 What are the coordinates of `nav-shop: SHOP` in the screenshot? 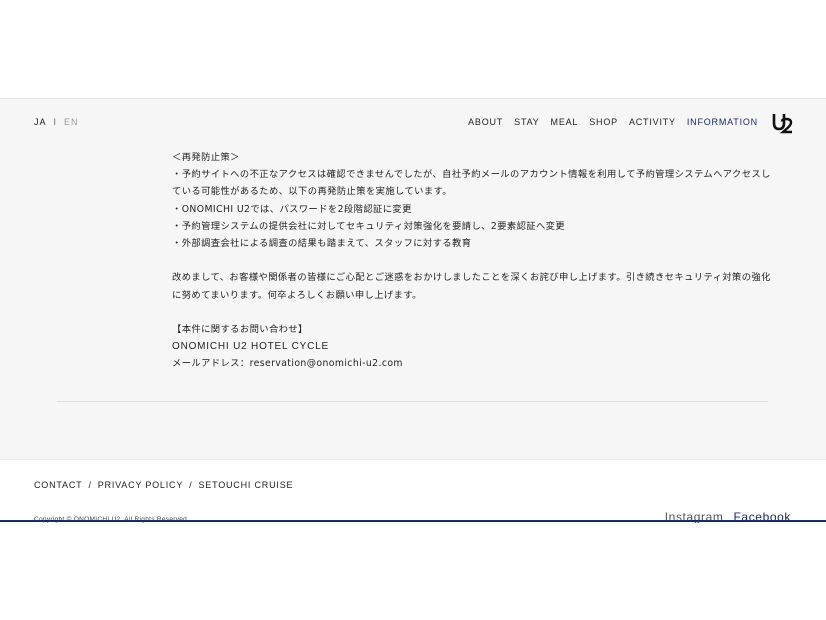 It's located at (603, 122).